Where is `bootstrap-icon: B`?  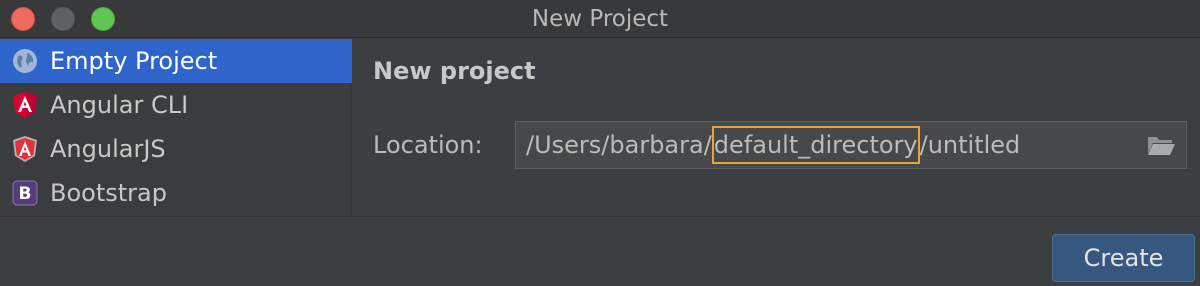
bootstrap-icon: B is located at coordinates (25, 193).